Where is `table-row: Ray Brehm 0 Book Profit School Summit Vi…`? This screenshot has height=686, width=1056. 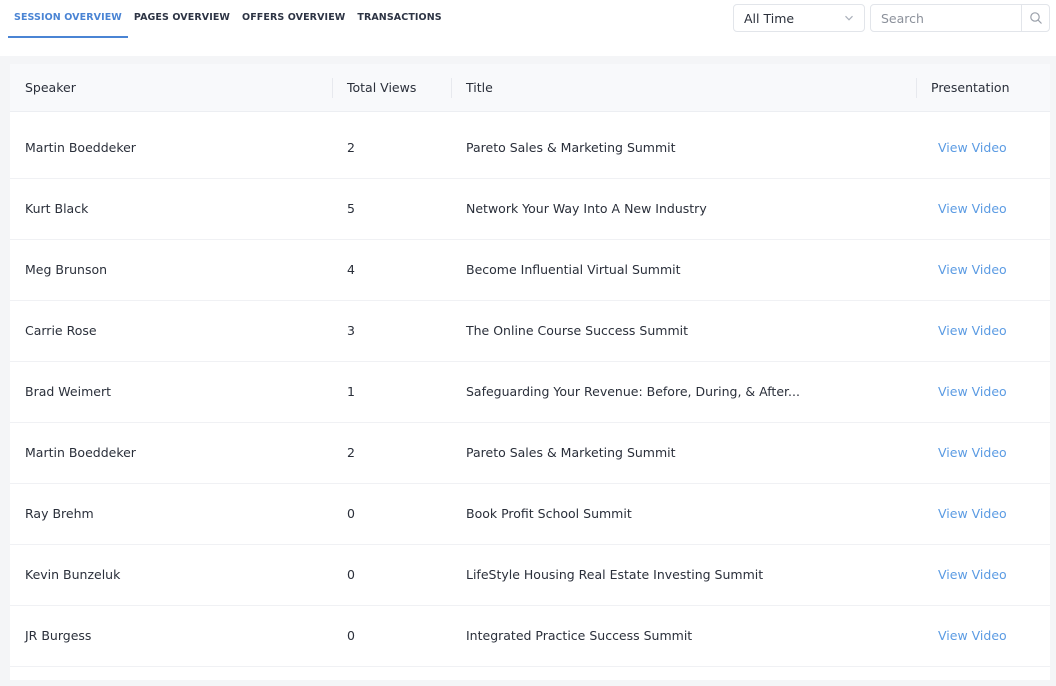 table-row: Ray Brehm 0 Book Profit School Summit Vi… is located at coordinates (530, 514).